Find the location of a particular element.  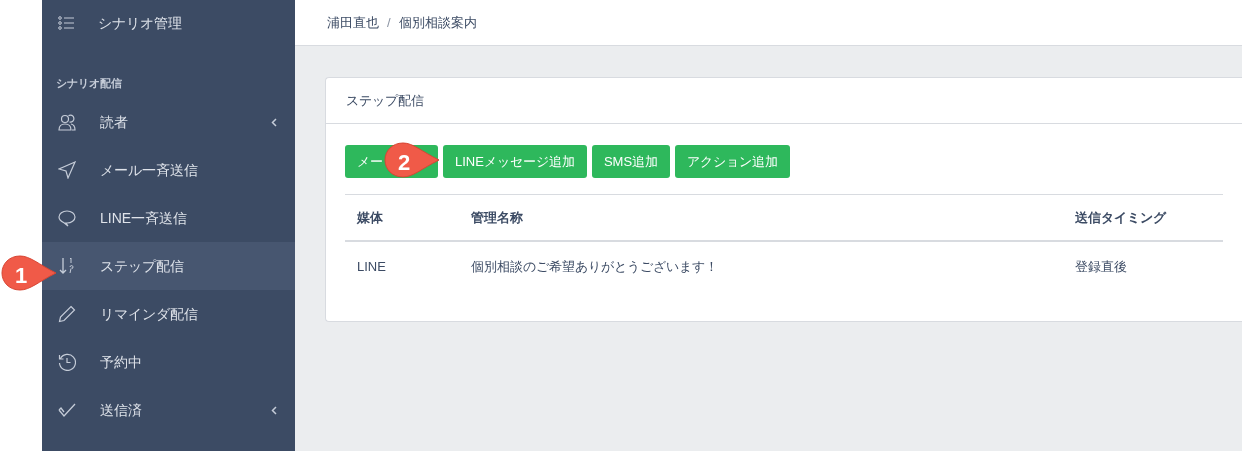

chat-bubble-icon is located at coordinates (67, 218).